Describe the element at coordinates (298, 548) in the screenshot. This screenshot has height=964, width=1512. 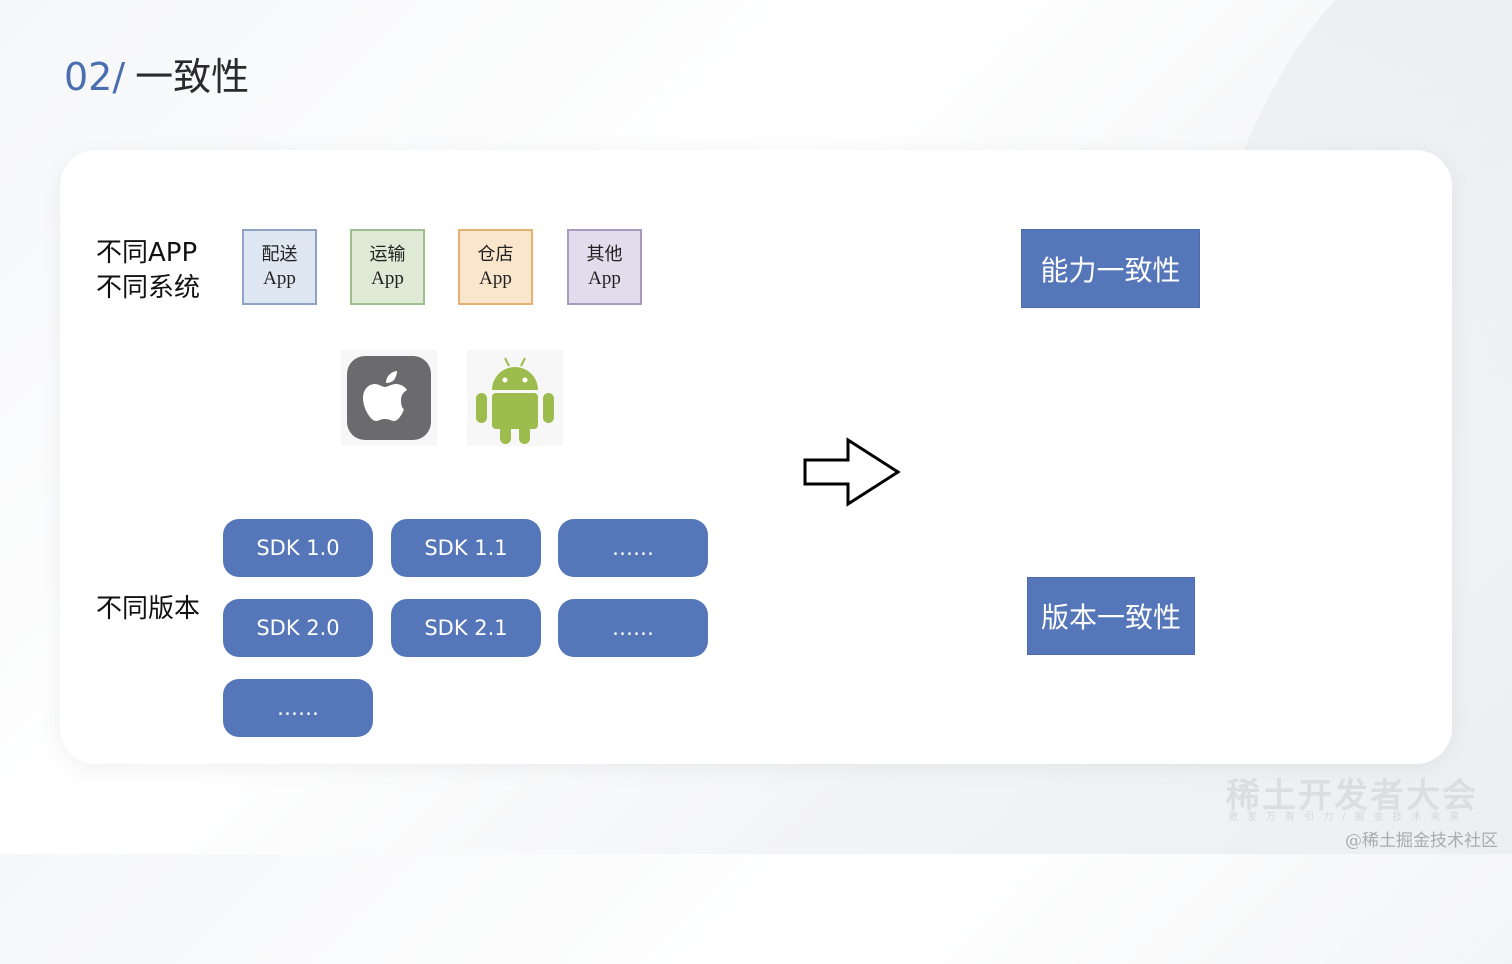
I see `sdk-box: SDK 1.0` at that location.